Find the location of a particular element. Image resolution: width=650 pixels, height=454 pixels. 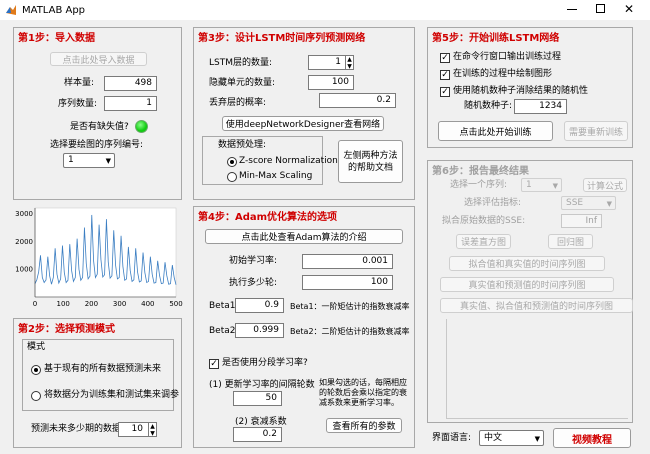

panel-step6-title: 第6步：报告最终结果 is located at coordinates (480, 171).